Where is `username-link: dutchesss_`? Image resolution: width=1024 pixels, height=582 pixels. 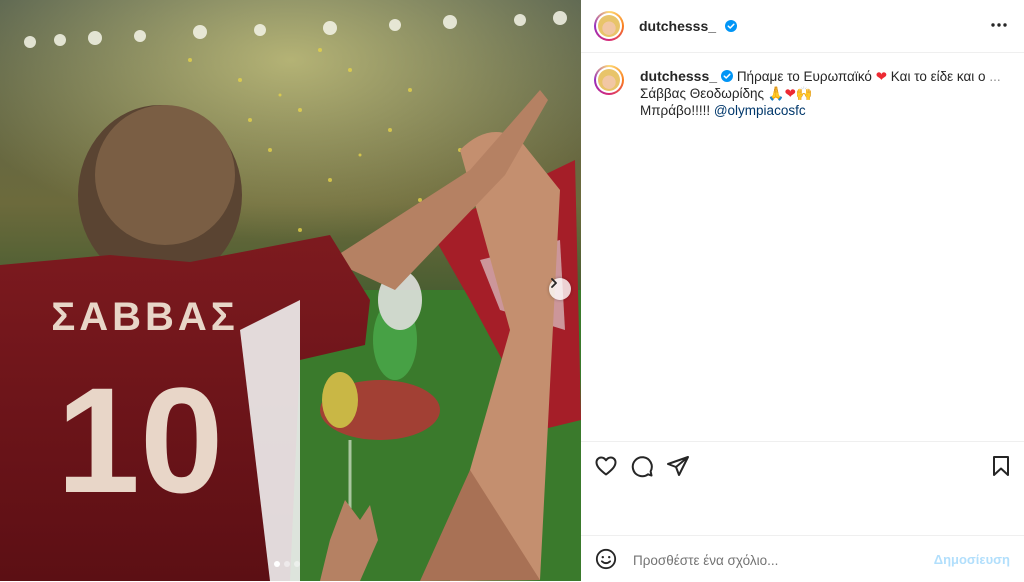
username-link: dutchesss_ is located at coordinates (677, 26).